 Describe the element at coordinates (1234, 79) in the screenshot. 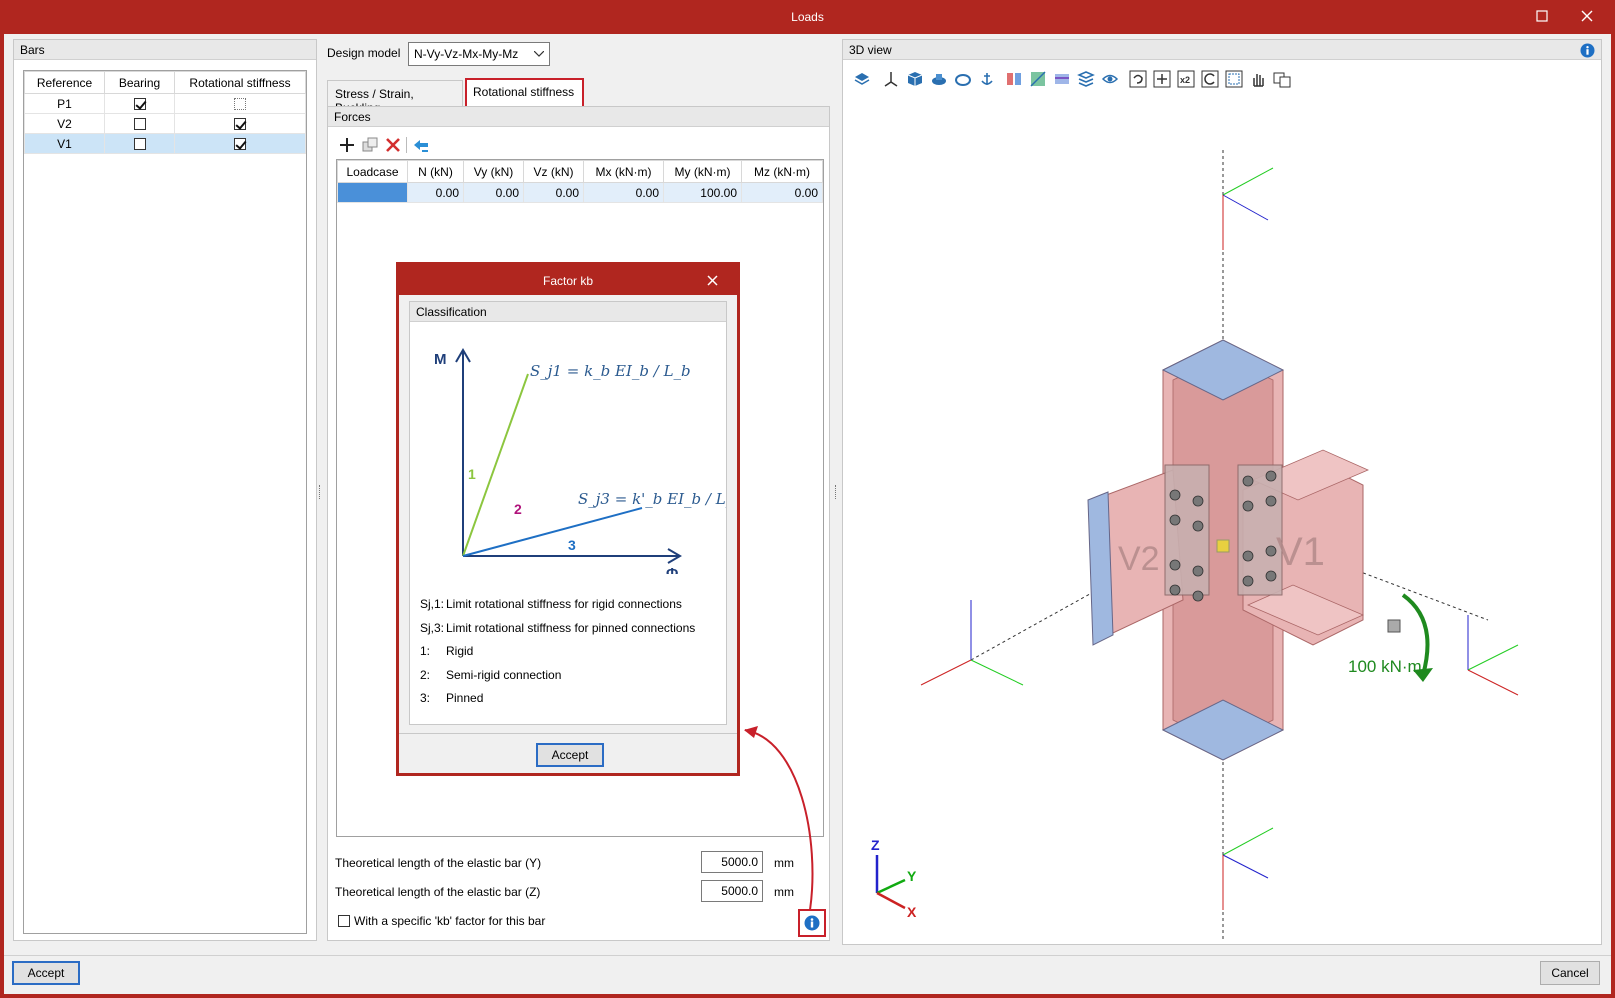

I see `zoom-window-icon` at that location.